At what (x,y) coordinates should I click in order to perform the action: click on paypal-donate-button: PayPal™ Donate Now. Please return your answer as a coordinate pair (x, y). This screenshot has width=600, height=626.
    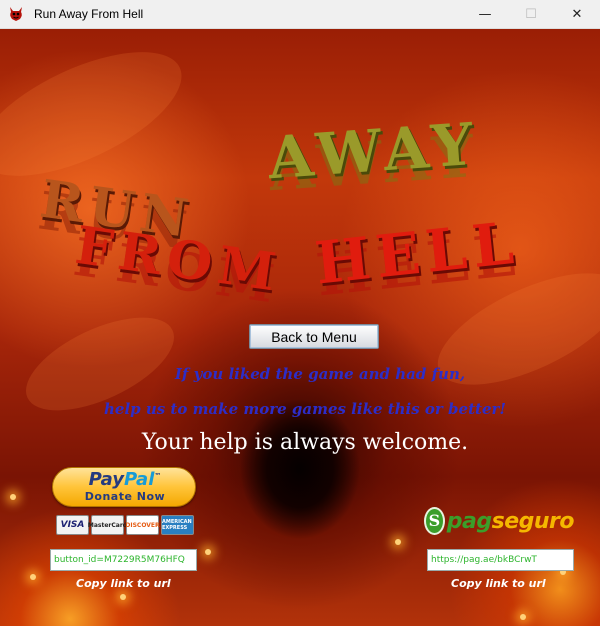
    Looking at the image, I should click on (124, 487).